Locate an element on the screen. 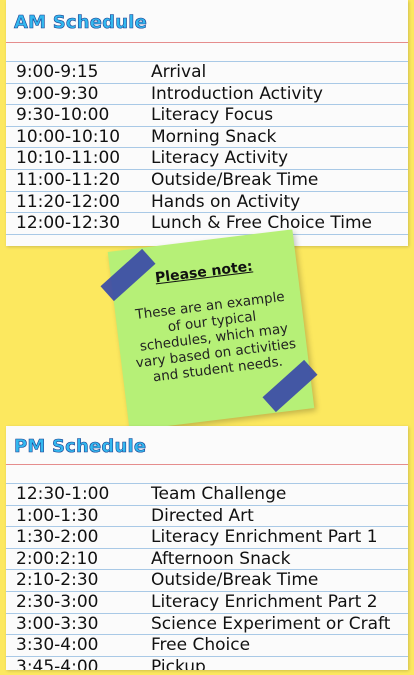  schedule-row: 10:00-10:10 Morning Snack is located at coordinates (207, 138).